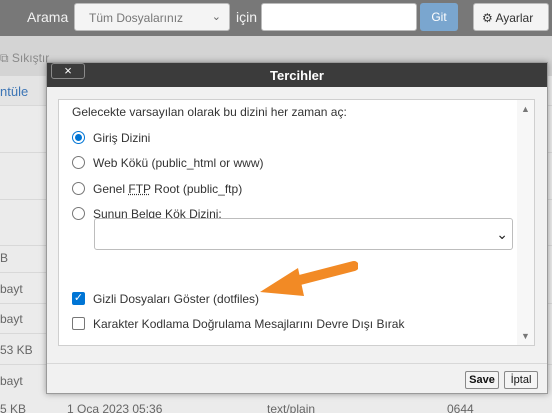 The height and width of the screenshot is (413, 552). What do you see at coordinates (48, 17) in the screenshot?
I see `search-label: Arama` at bounding box center [48, 17].